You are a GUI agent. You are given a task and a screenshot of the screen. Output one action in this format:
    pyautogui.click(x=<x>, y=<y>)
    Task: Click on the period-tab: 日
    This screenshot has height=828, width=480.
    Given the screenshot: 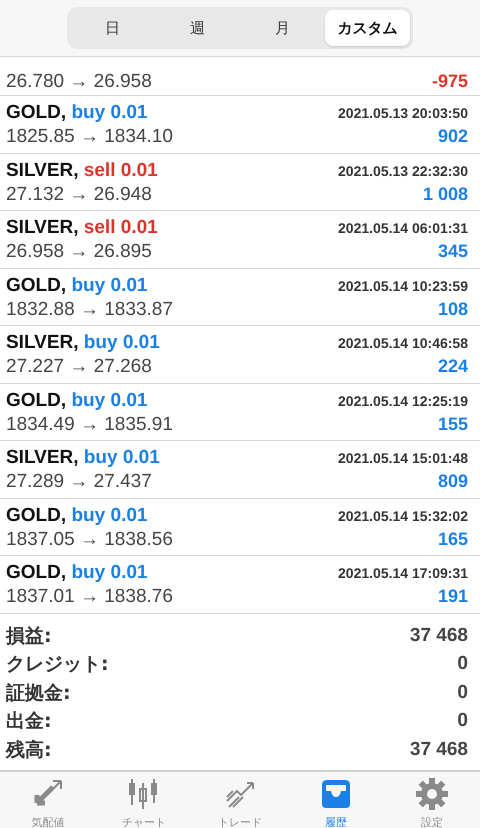 What is the action you would take?
    pyautogui.click(x=112, y=28)
    